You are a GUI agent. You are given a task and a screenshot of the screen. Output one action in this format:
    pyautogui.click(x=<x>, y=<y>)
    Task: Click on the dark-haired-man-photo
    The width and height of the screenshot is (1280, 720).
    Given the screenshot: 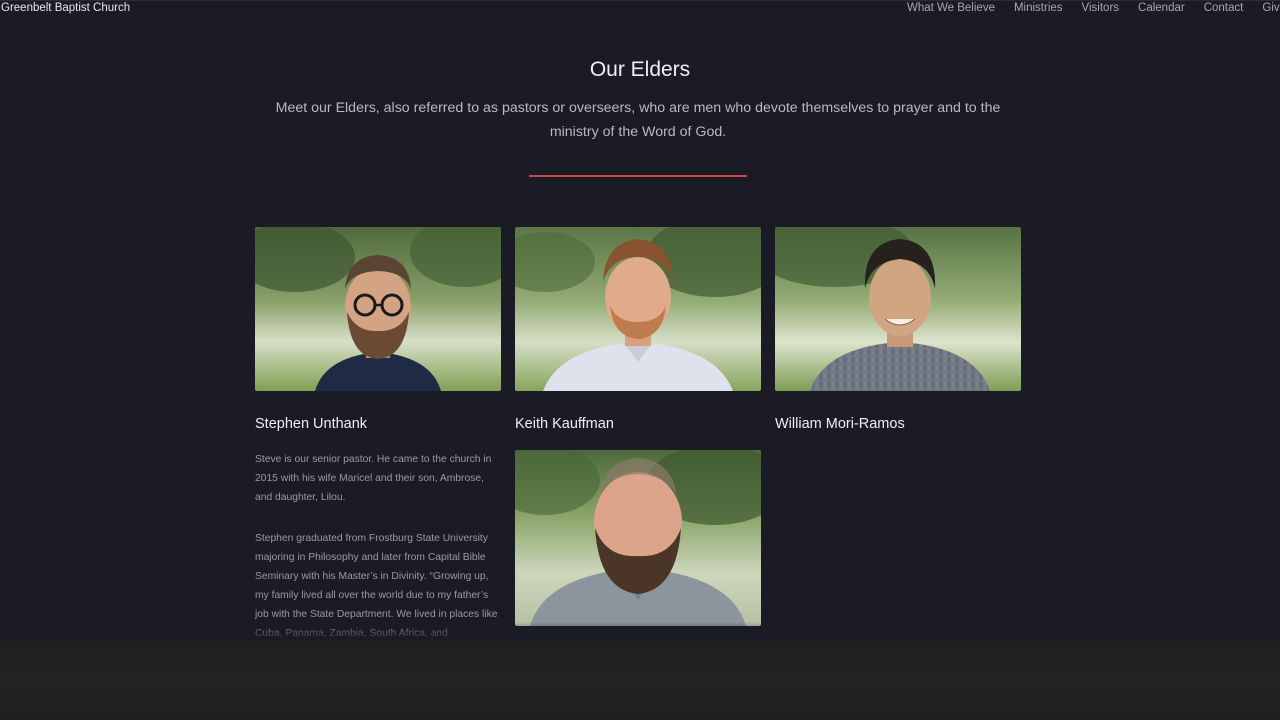 What is the action you would take?
    pyautogui.click(x=898, y=309)
    